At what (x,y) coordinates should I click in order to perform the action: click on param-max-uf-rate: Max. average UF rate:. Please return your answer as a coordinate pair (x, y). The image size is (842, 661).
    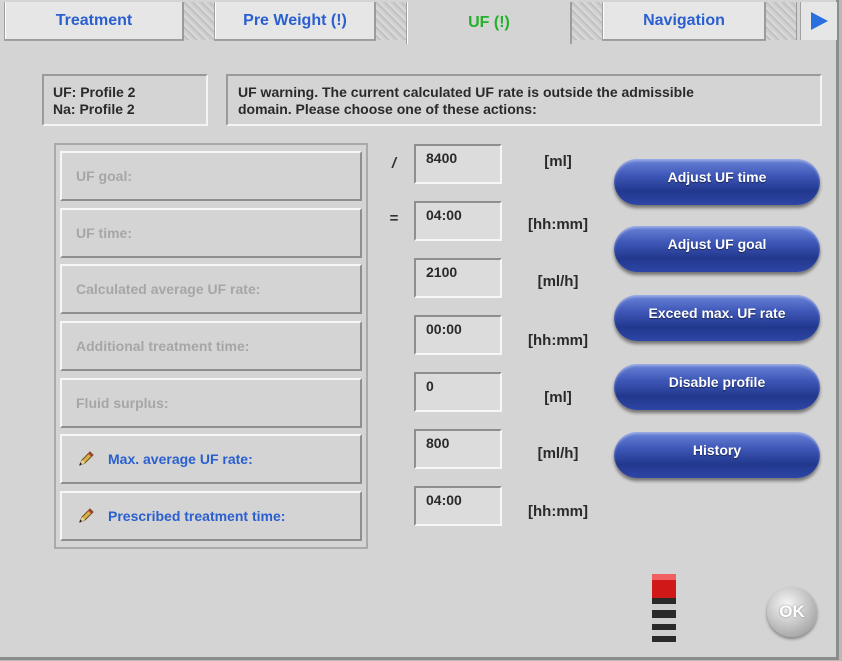
    Looking at the image, I should click on (211, 459).